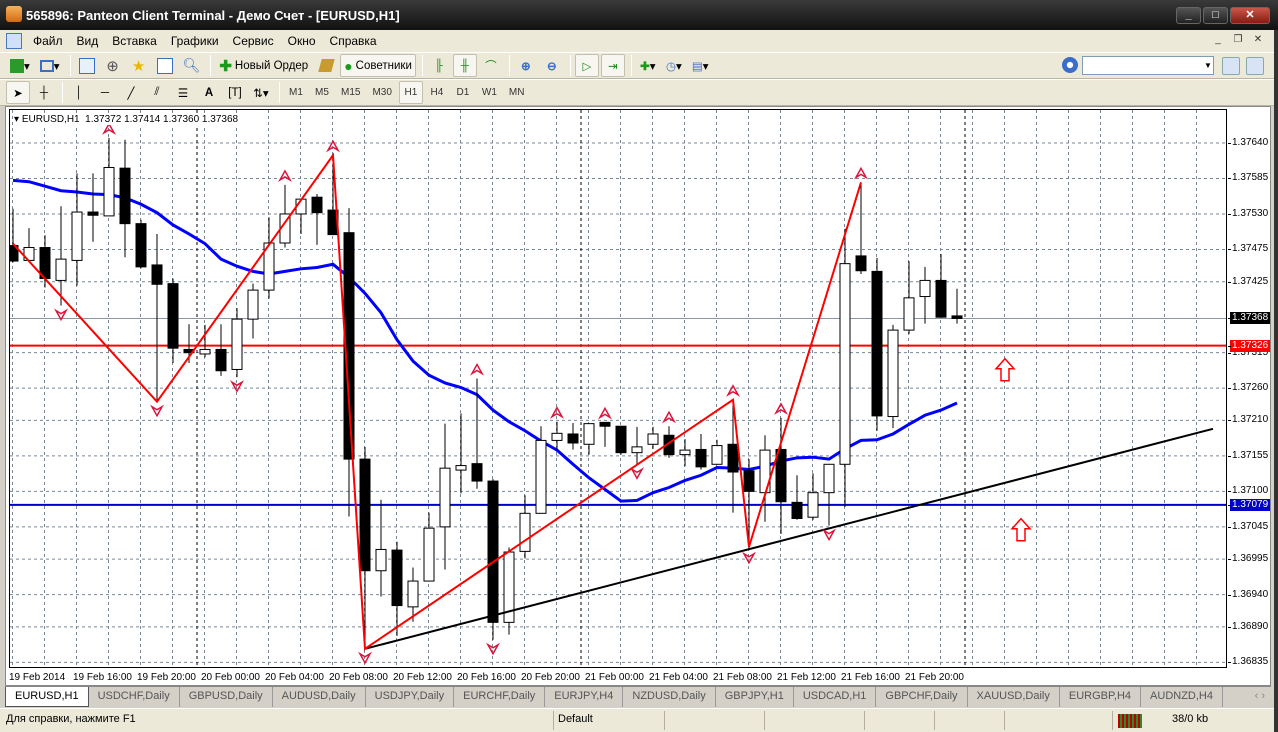  I want to click on autoscroll-button: ▷, so click(586, 65).